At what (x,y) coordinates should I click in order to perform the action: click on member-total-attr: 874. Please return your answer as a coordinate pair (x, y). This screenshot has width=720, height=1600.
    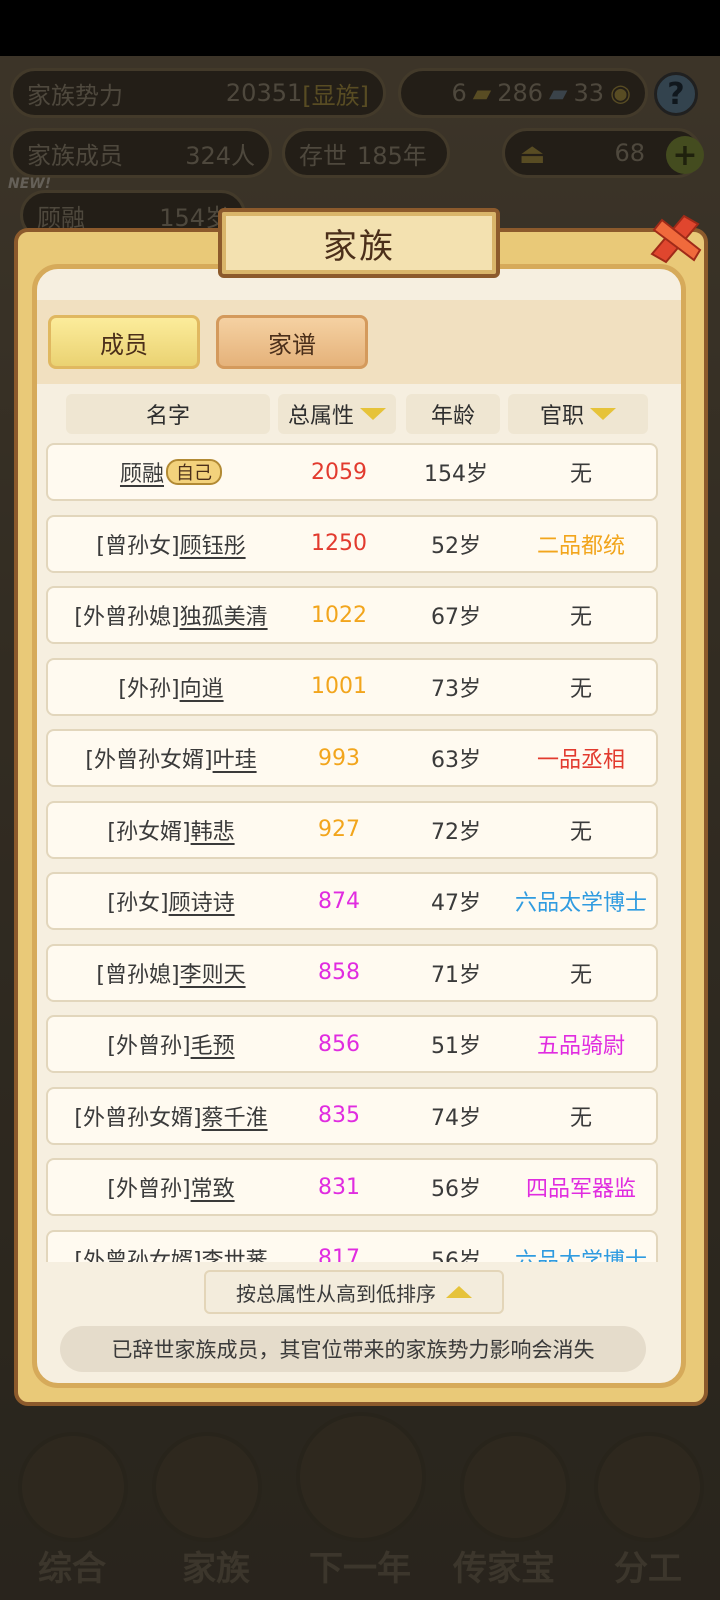
    Looking at the image, I should click on (339, 901).